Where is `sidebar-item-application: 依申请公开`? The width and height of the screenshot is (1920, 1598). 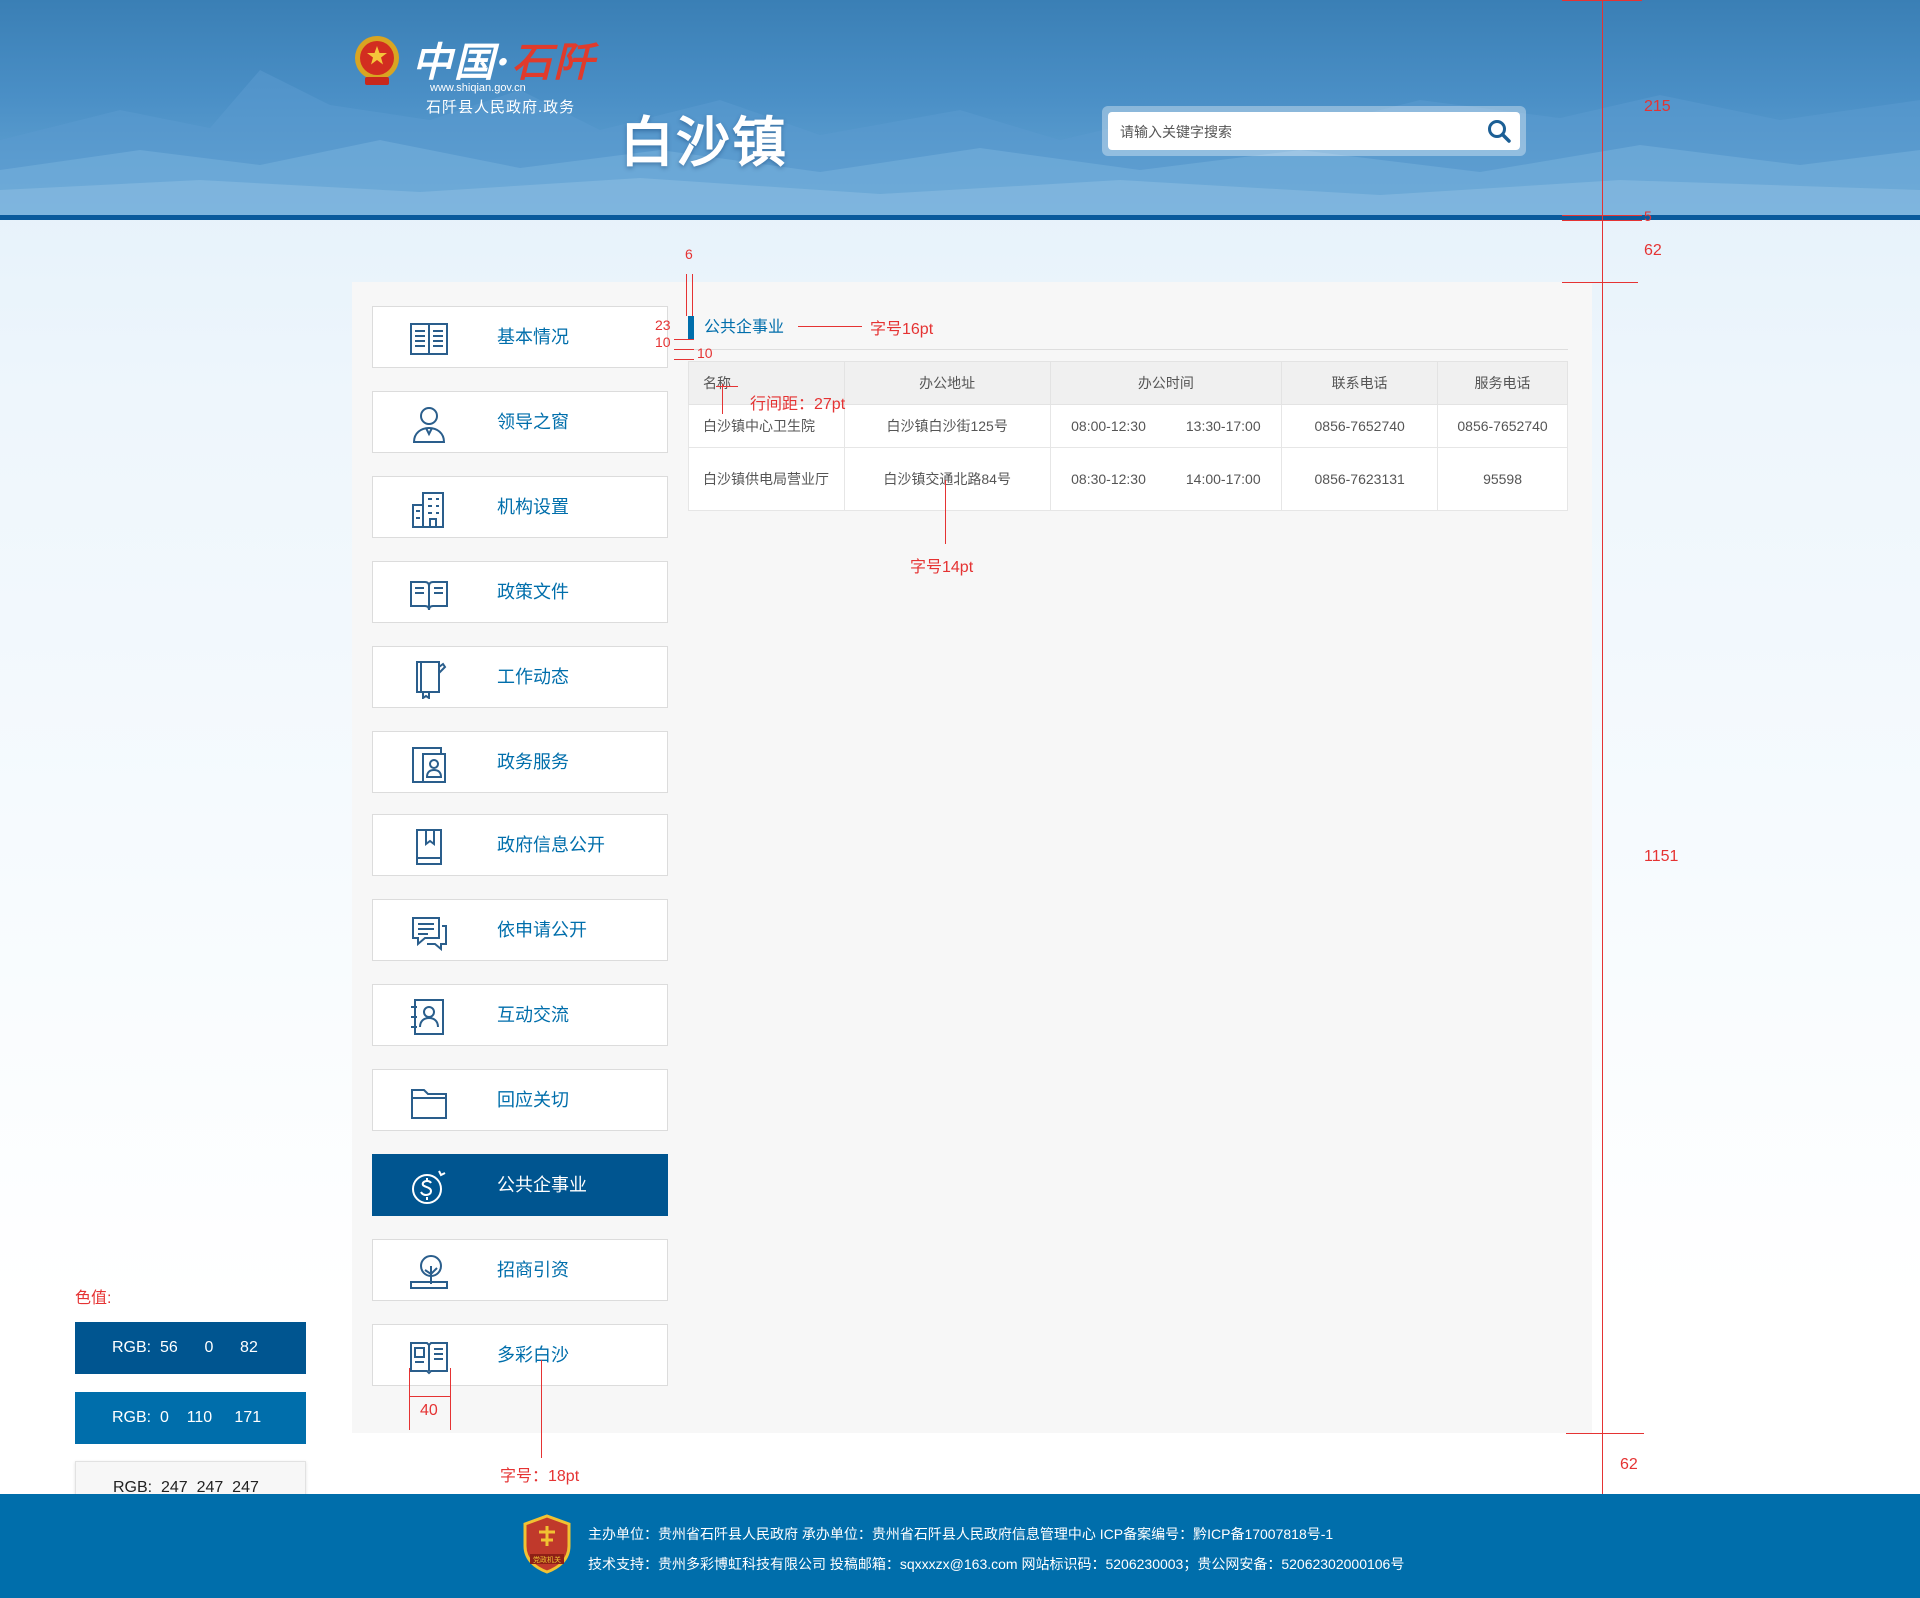
sidebar-item-application: 依申请公开 is located at coordinates (520, 930).